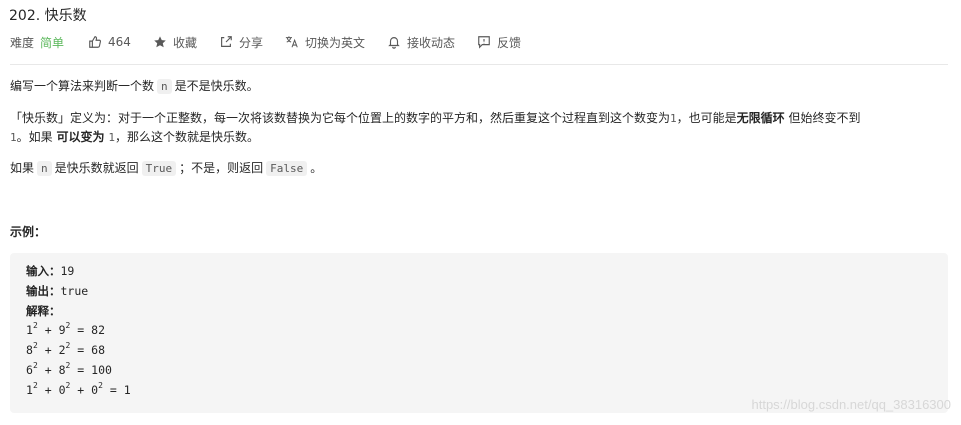 The image size is (961, 425). What do you see at coordinates (98, 330) in the screenshot?
I see `result: 82` at bounding box center [98, 330].